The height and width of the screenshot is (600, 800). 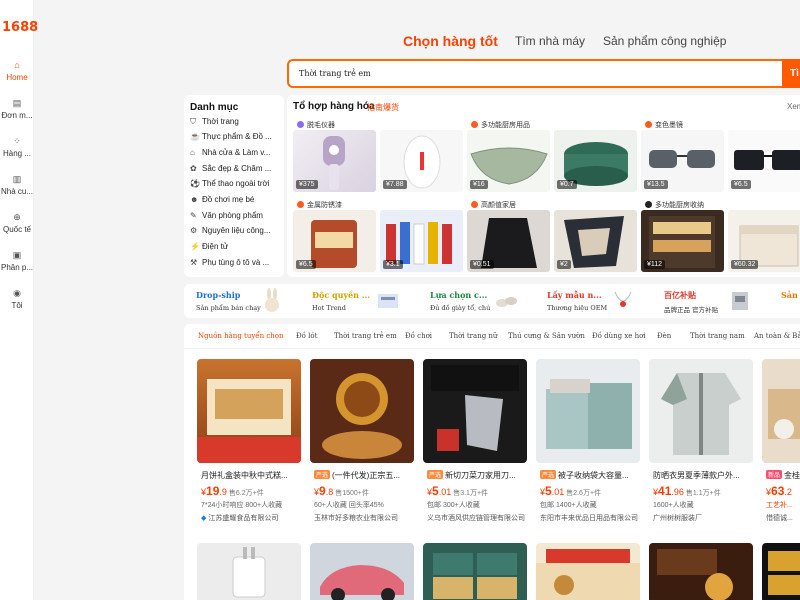 I want to click on tab-find-factory: Tìm nhà máy, so click(x=550, y=41).